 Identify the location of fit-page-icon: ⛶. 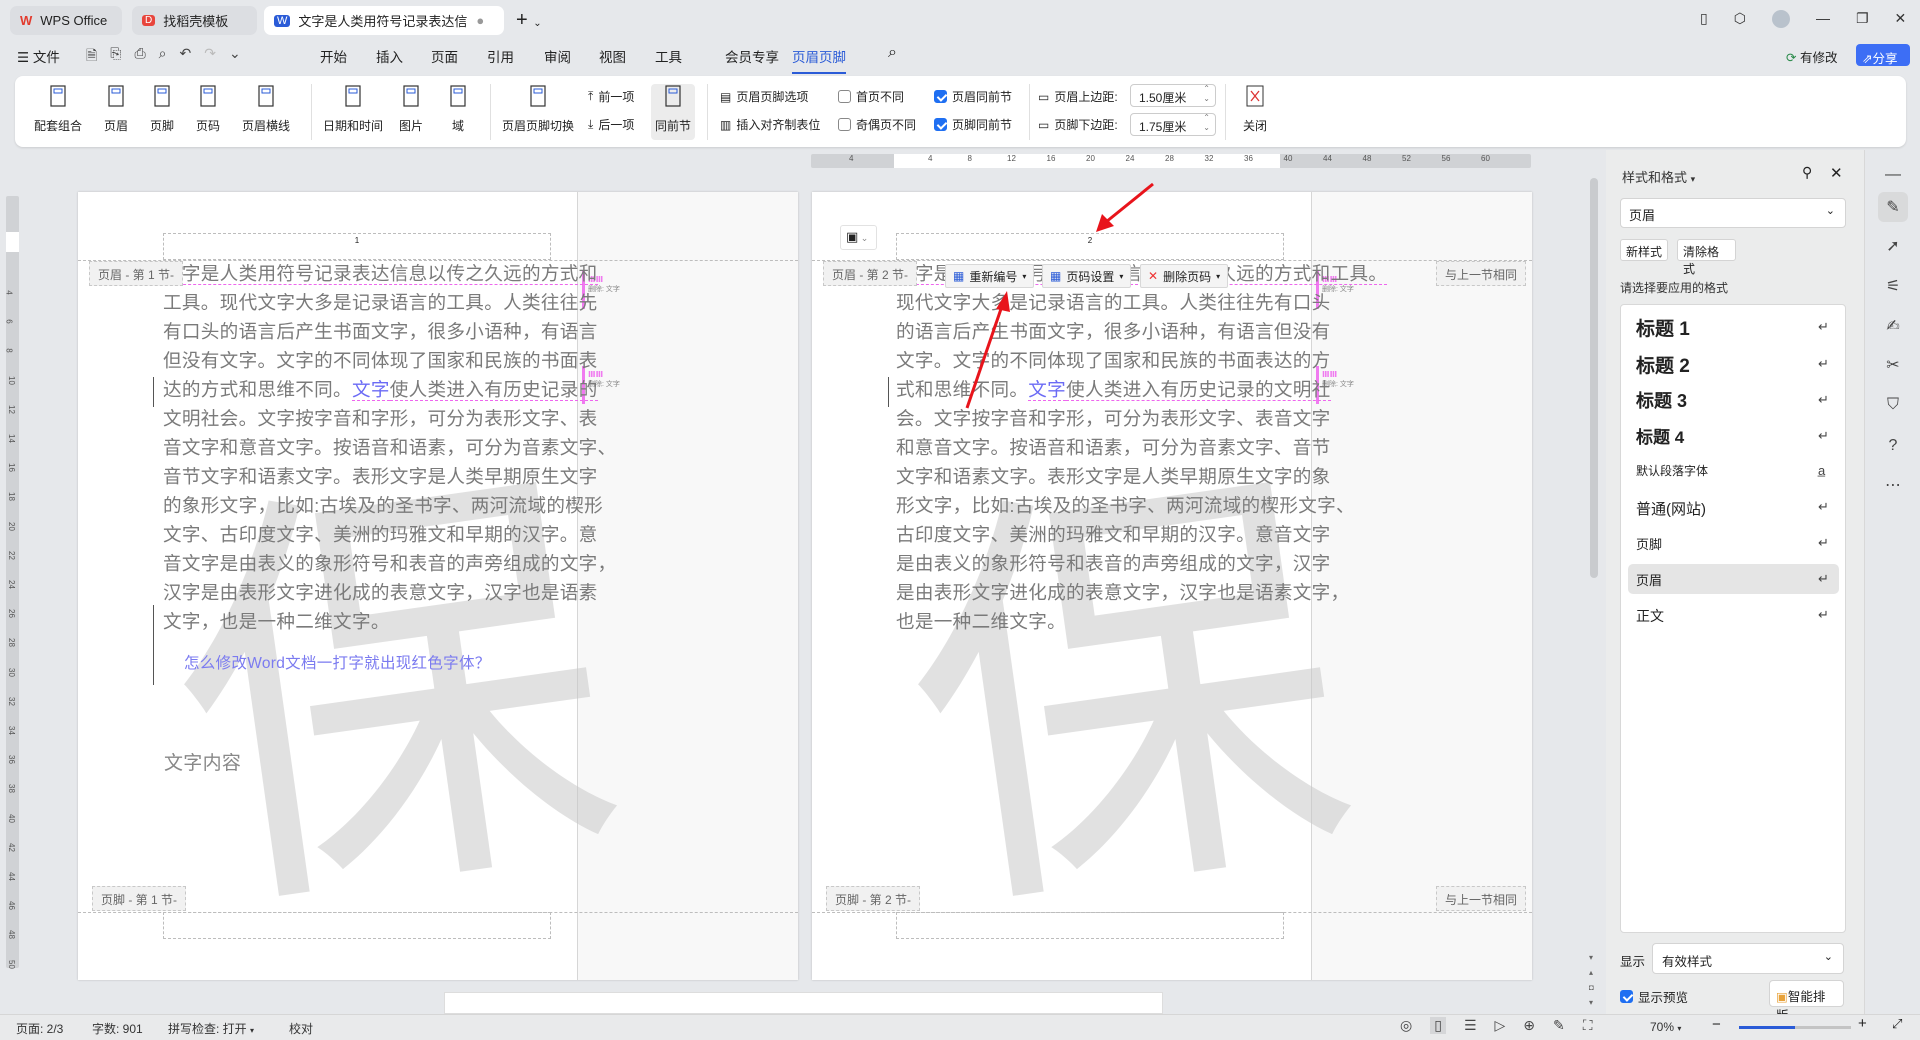
(1588, 1025).